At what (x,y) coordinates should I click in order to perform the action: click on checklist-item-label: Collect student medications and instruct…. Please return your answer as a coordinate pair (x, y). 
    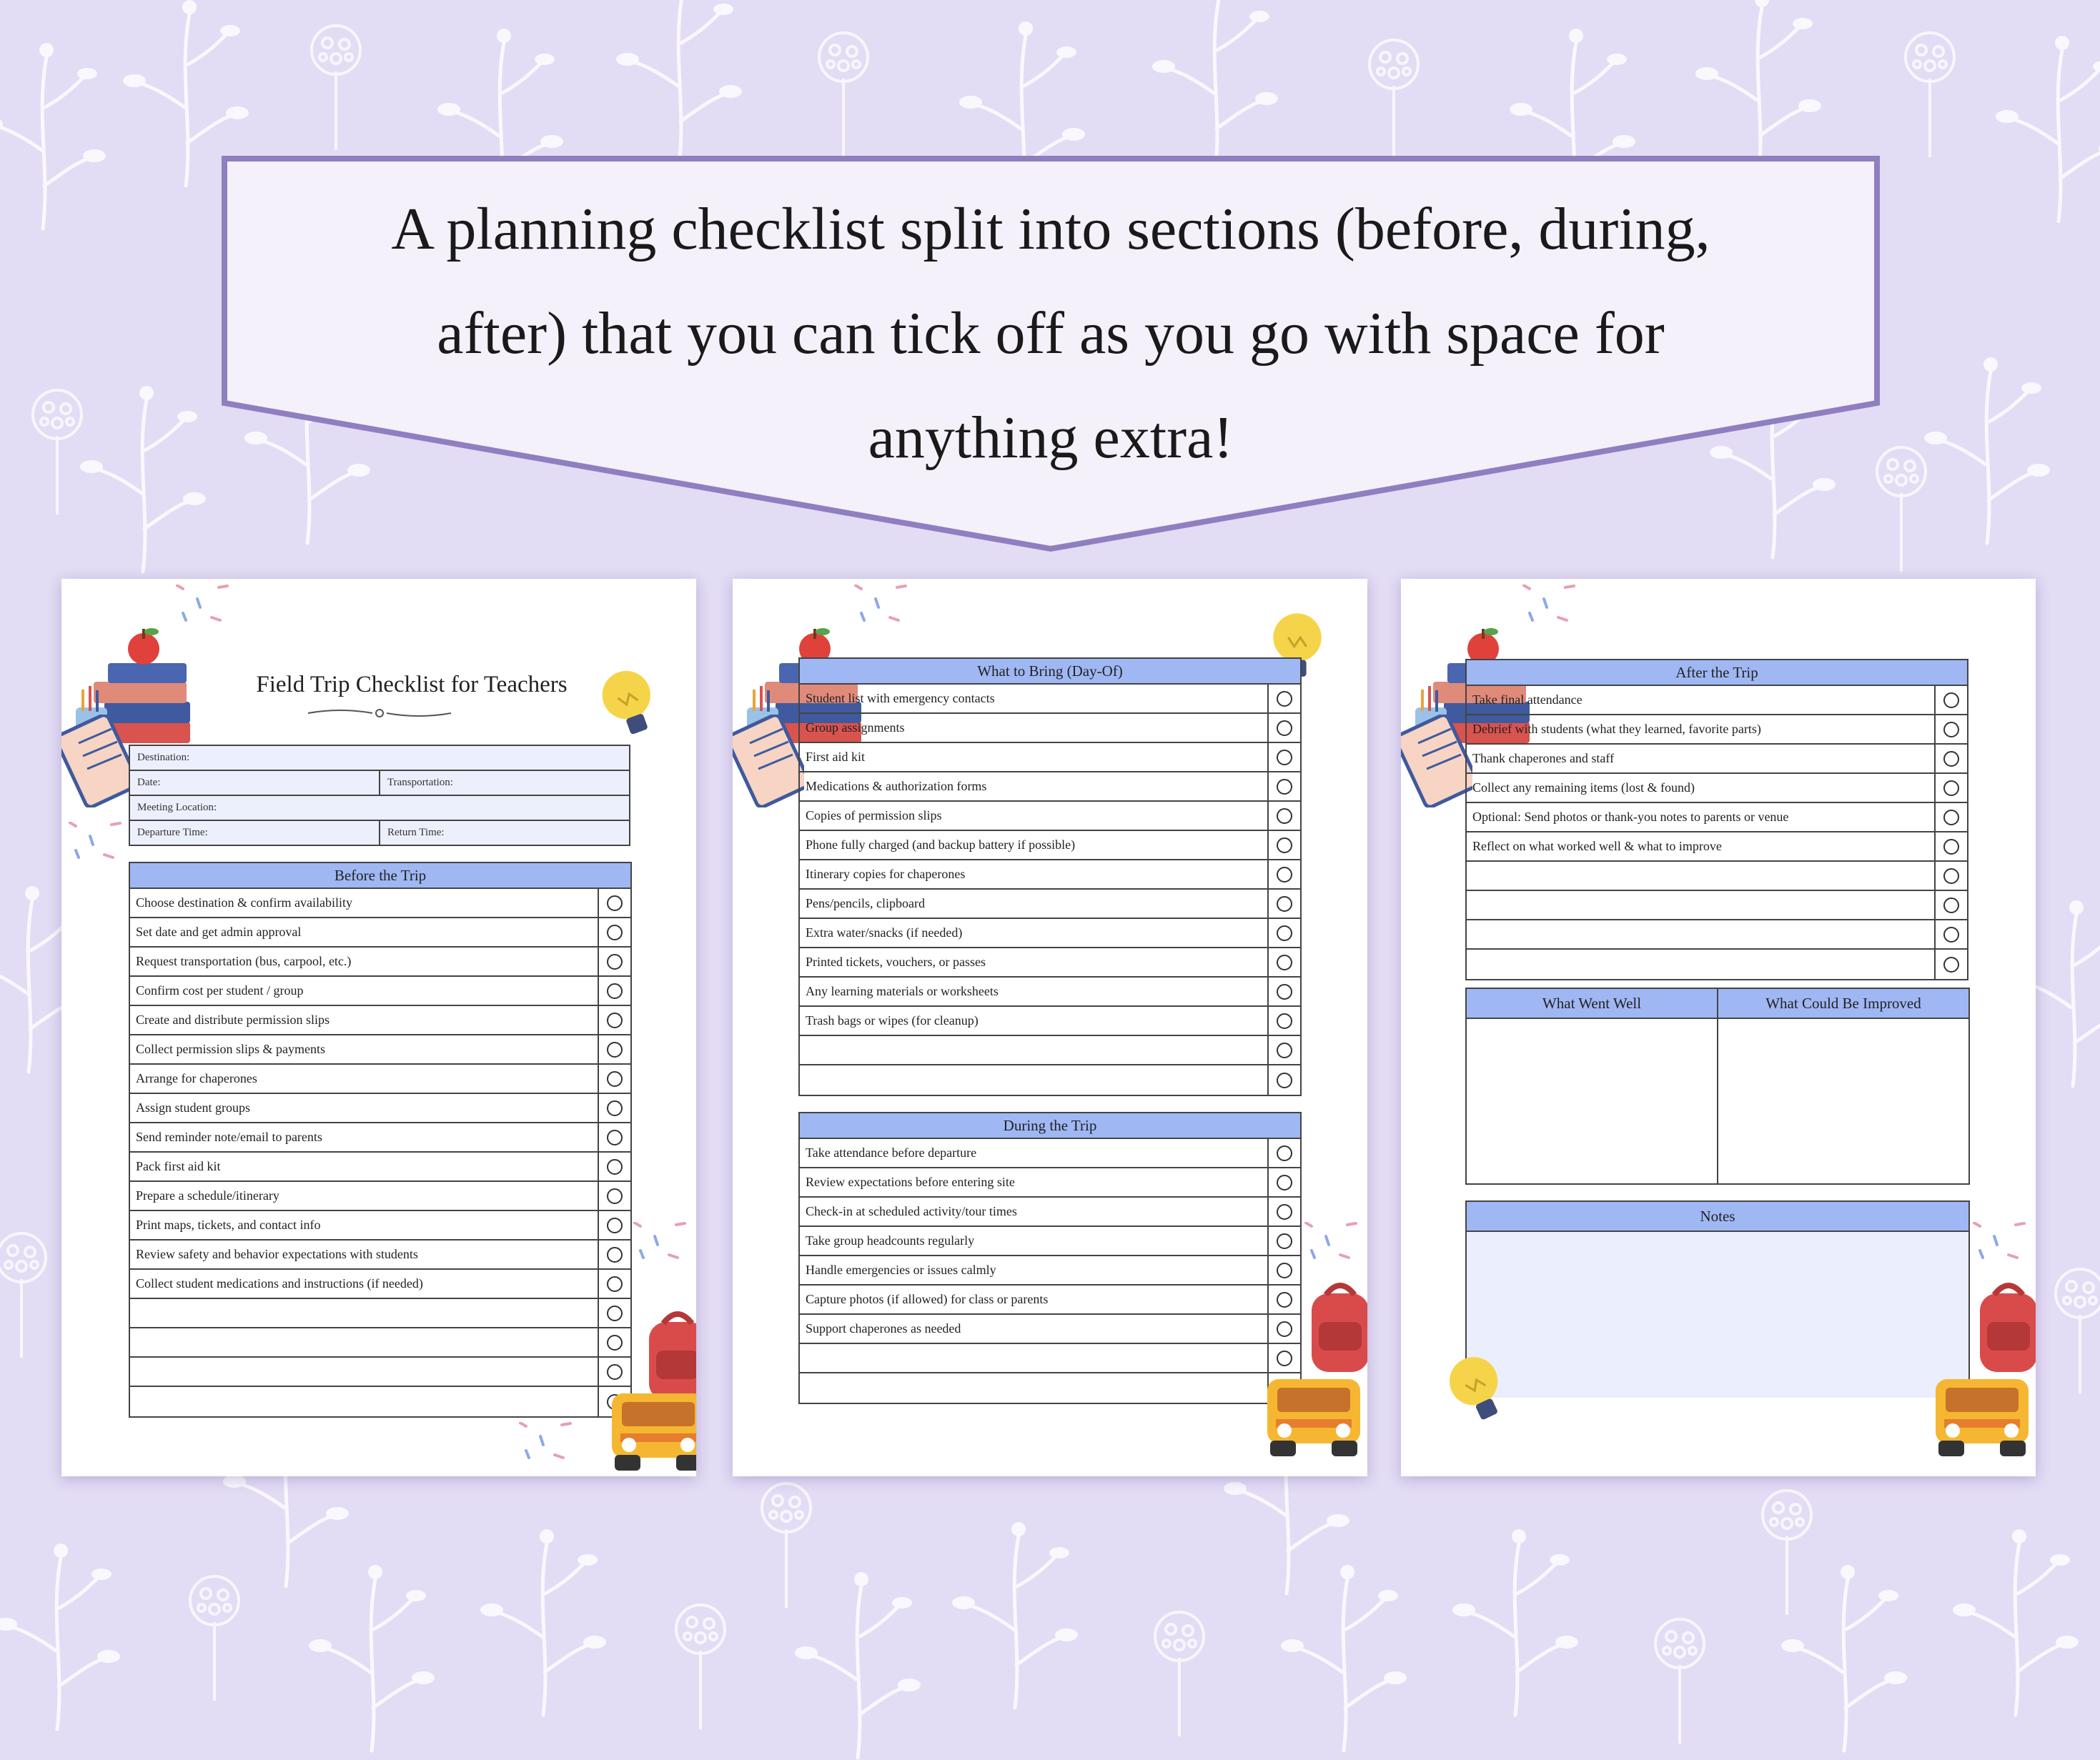
    Looking at the image, I should click on (364, 1284).